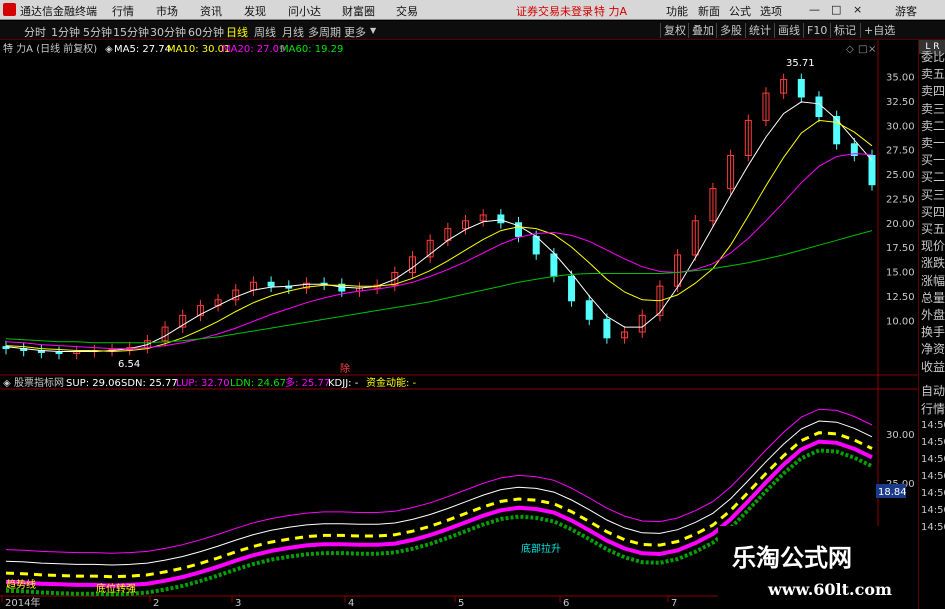  Describe the element at coordinates (933, 108) in the screenshot. I see `sidebar-item: 卖三` at that location.